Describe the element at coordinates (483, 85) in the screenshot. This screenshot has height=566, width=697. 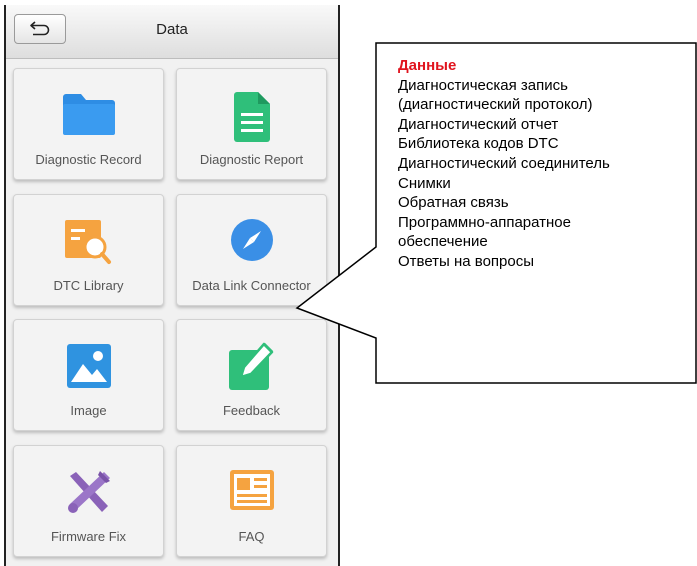
I see `callout-line: Диагностическая запись` at that location.